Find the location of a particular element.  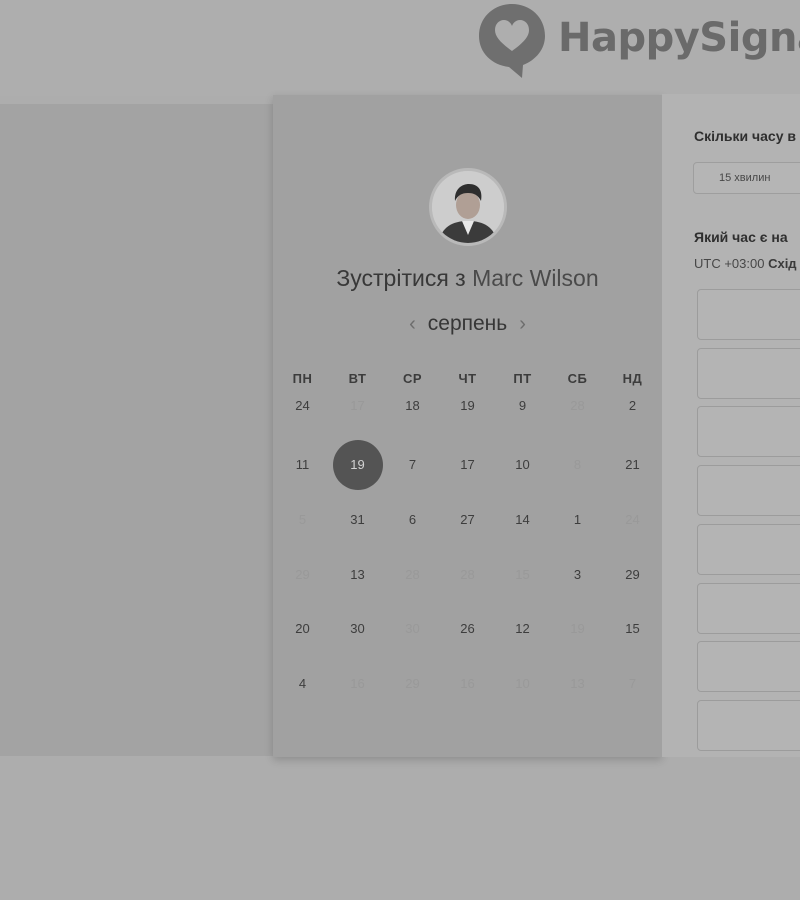

calendar-day: 5 is located at coordinates (302, 519).